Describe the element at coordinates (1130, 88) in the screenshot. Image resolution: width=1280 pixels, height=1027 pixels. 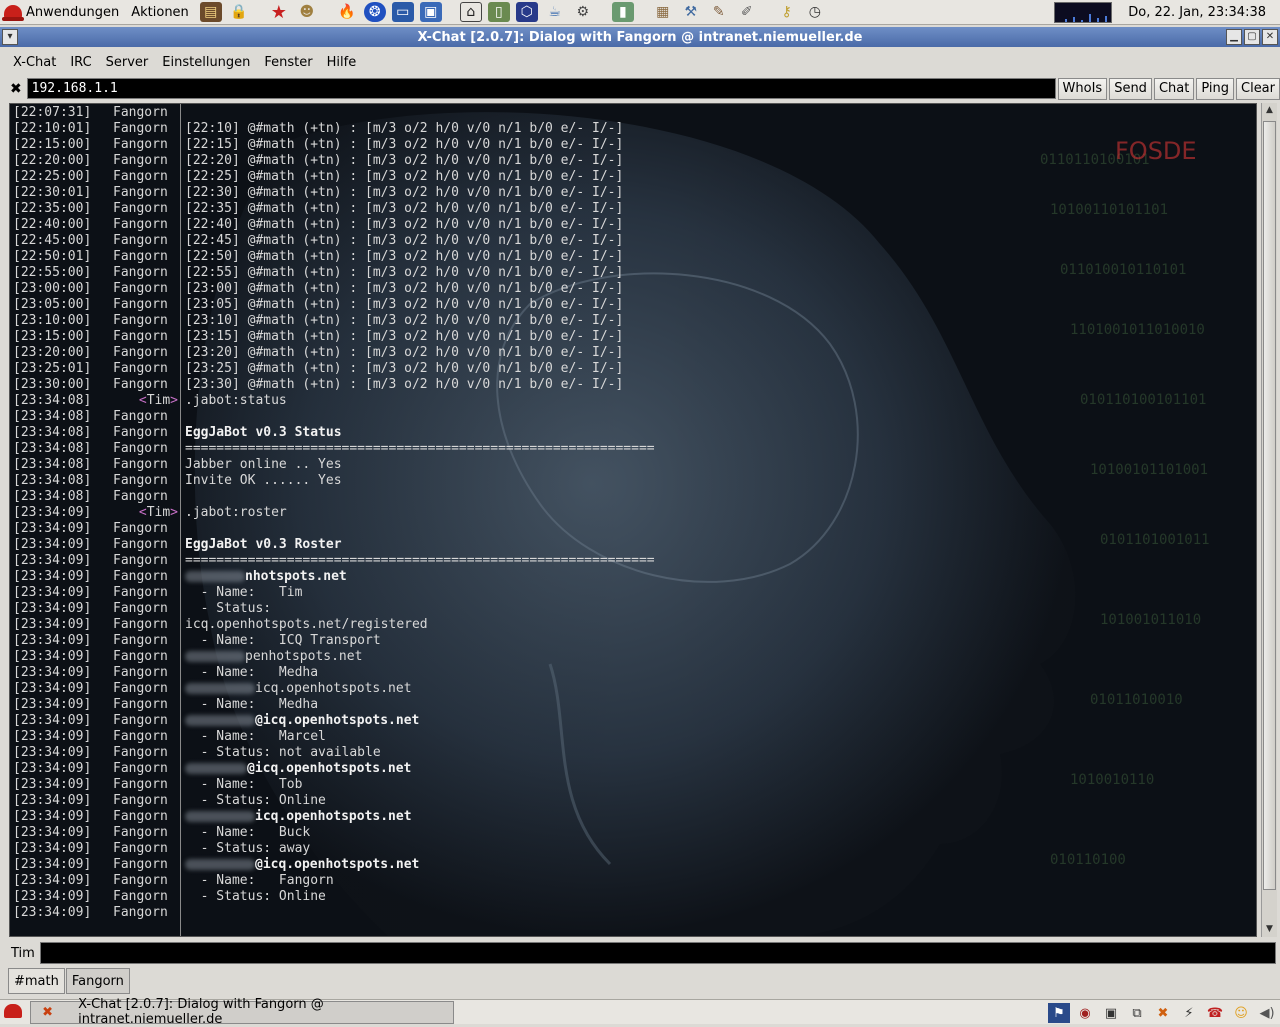
I see `send-button: Send` at that location.